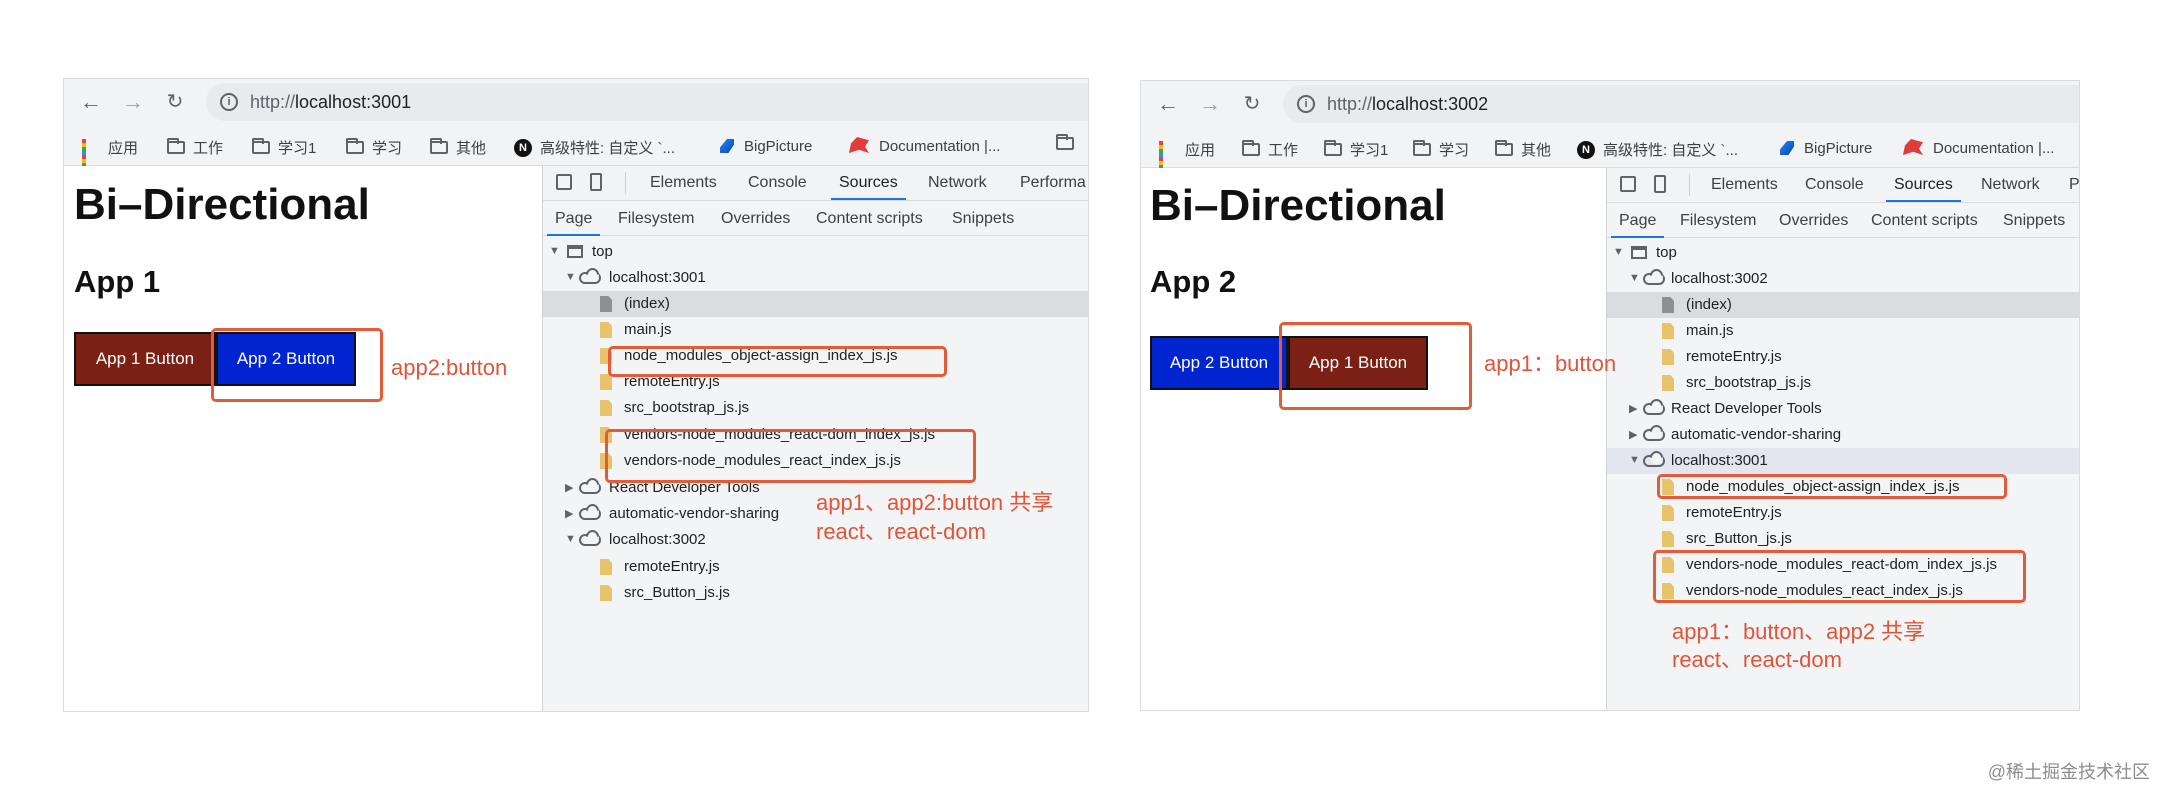  I want to click on url-host: localhost:3001, so click(353, 102).